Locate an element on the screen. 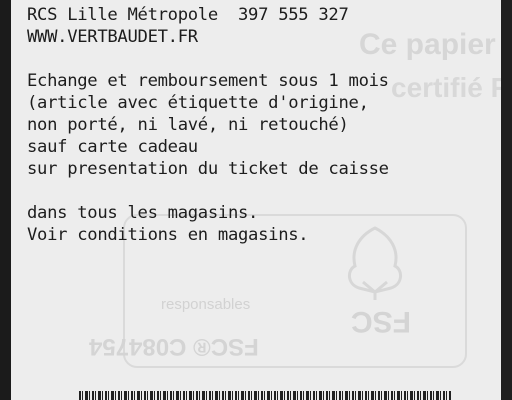  barcode is located at coordinates (265, 395).